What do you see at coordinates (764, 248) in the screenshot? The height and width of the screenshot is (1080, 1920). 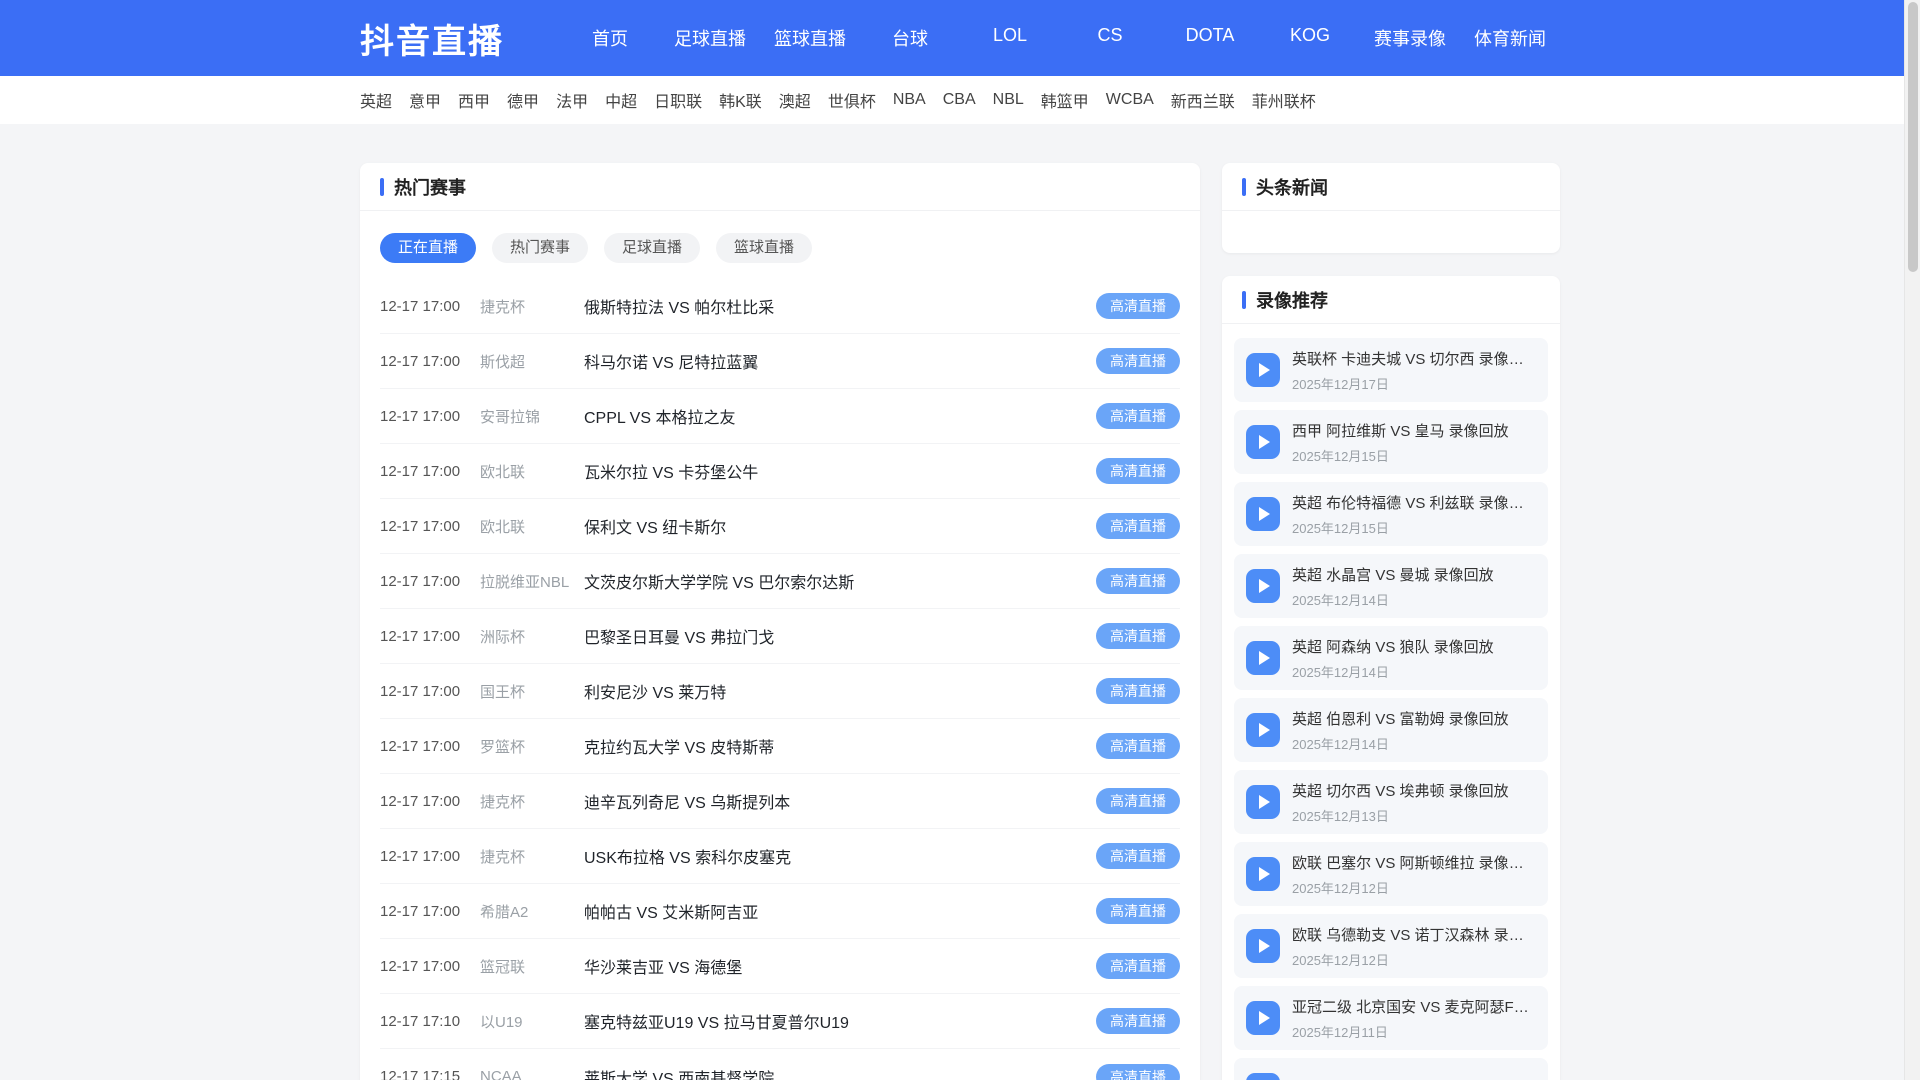 I see `filter-pill: 篮球直播` at bounding box center [764, 248].